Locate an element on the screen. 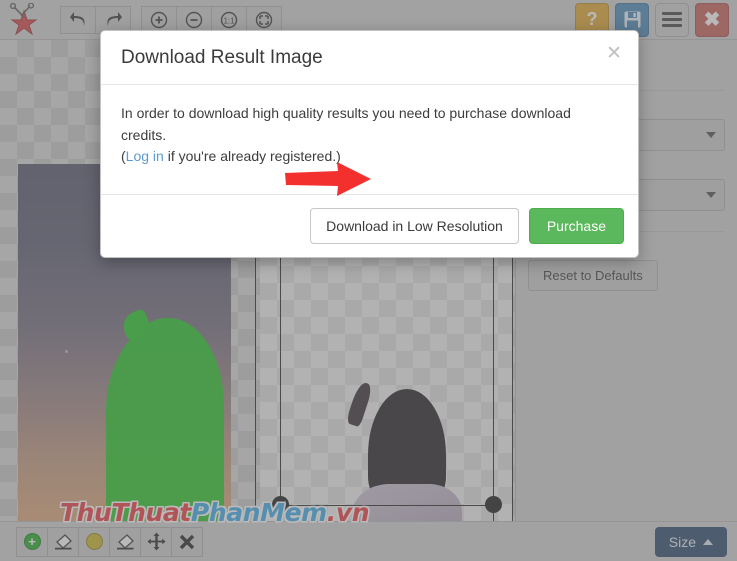 The width and height of the screenshot is (737, 561). red-arrow-right-icon is located at coordinates (328, 179).